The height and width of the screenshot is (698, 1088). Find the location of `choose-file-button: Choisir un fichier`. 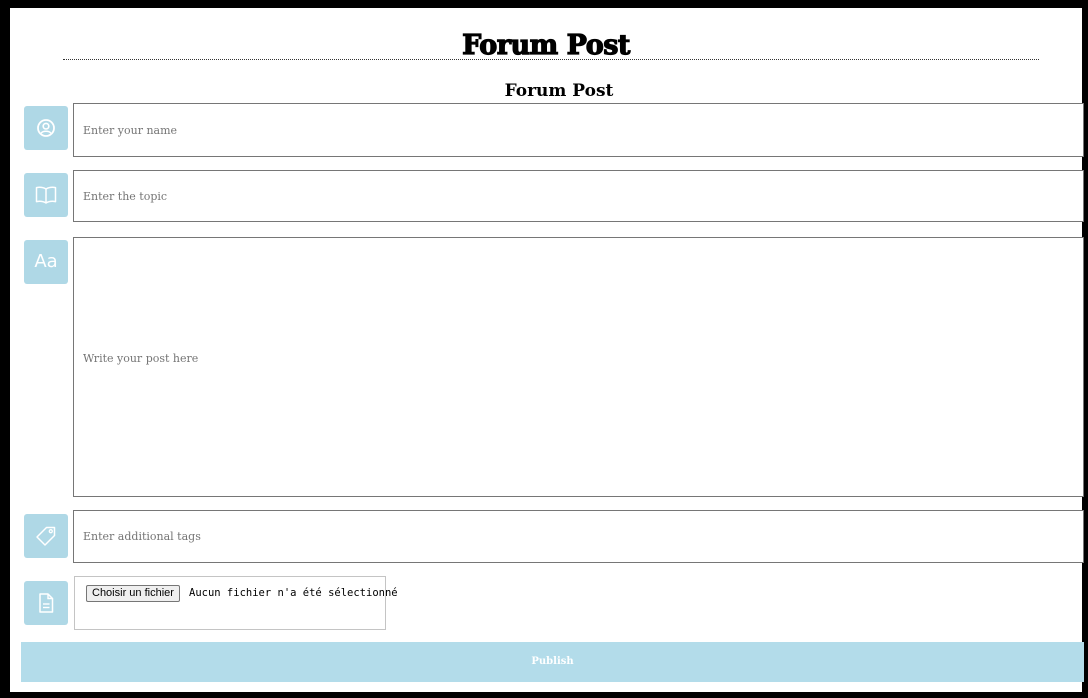

choose-file-button: Choisir un fichier is located at coordinates (133, 593).